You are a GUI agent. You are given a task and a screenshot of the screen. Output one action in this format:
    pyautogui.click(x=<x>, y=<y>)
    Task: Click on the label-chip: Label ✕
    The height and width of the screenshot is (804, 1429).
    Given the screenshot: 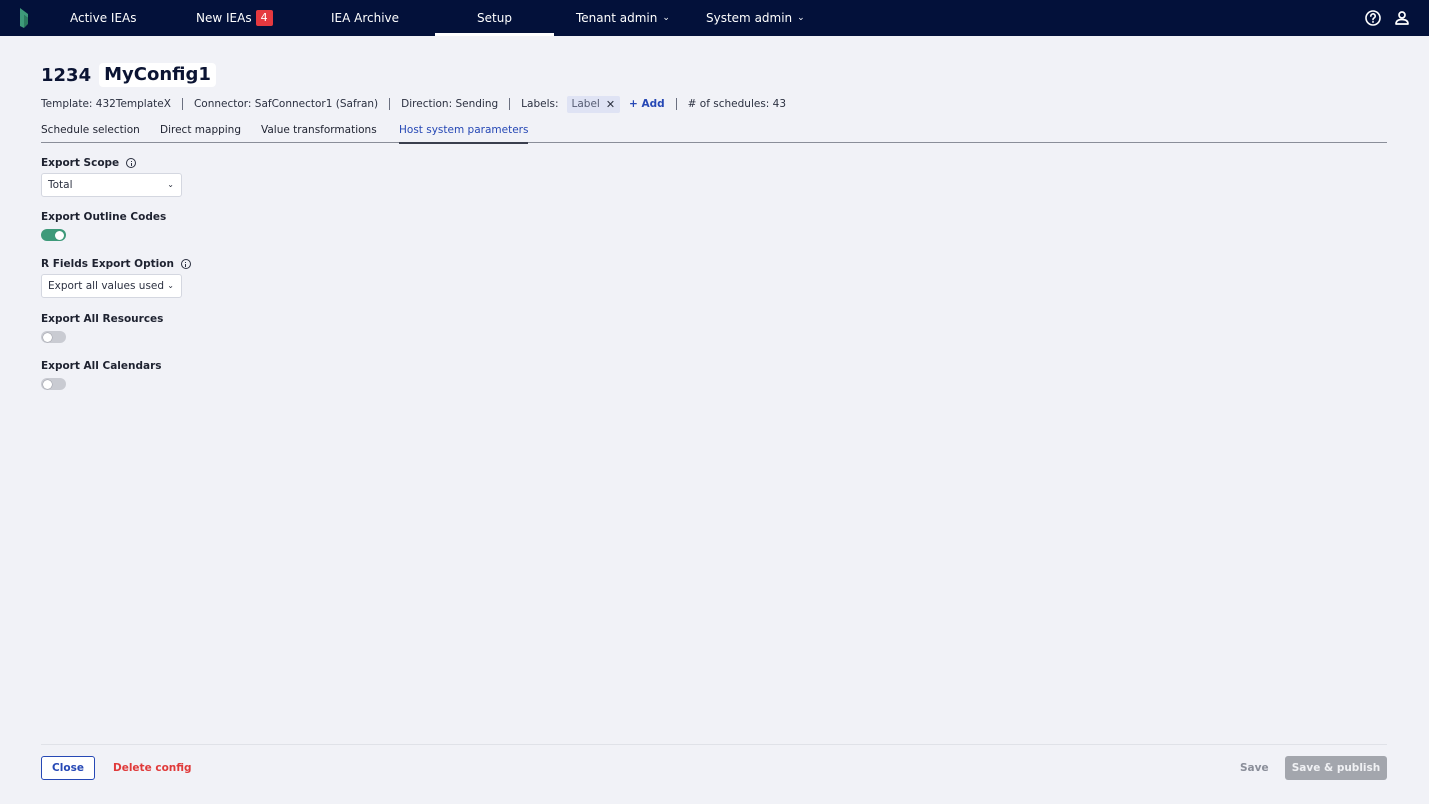 What is the action you would take?
    pyautogui.click(x=593, y=104)
    